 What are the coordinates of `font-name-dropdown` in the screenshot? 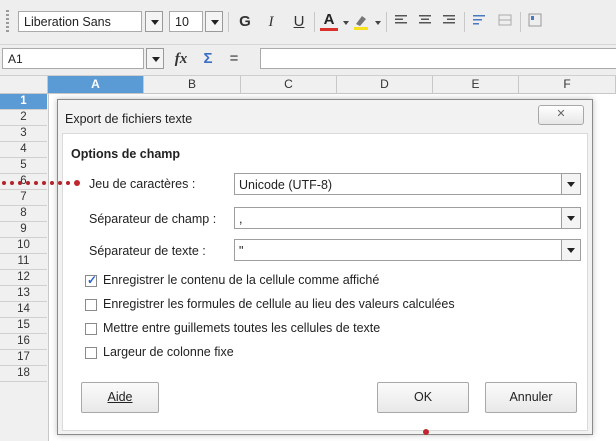 It's located at (154, 21).